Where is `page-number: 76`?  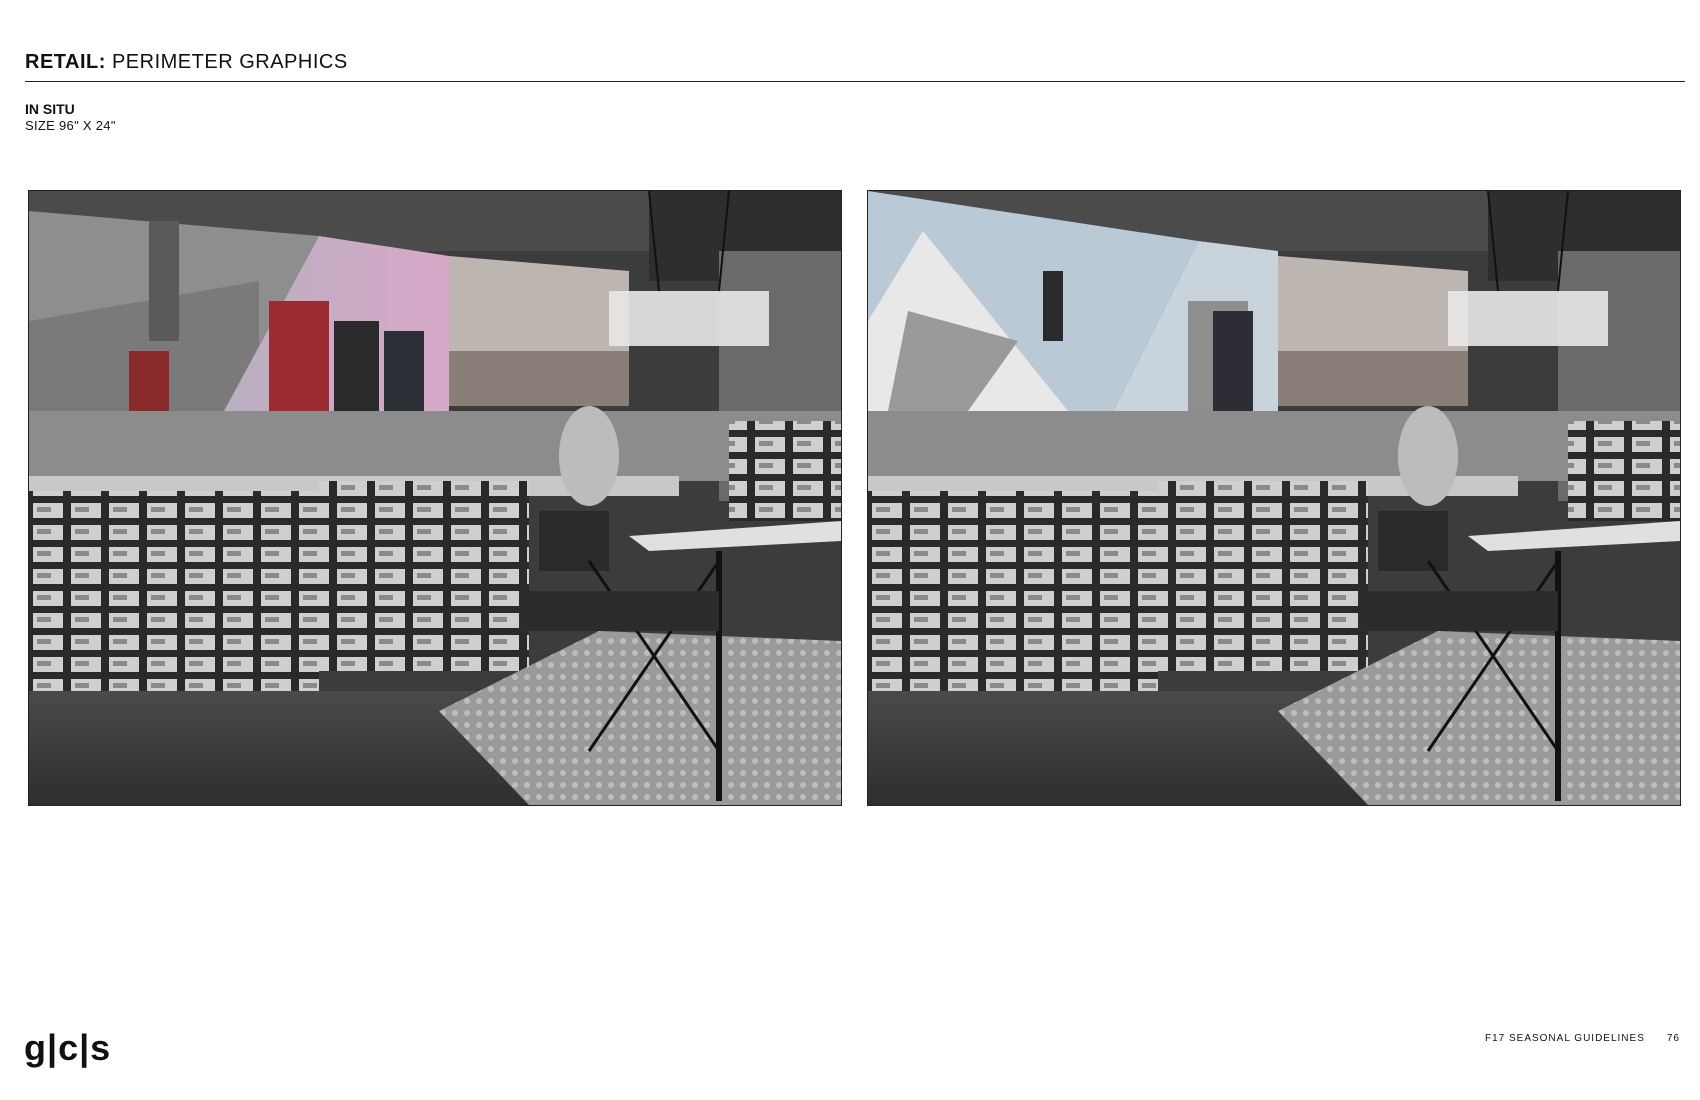
page-number: 76 is located at coordinates (1673, 1038).